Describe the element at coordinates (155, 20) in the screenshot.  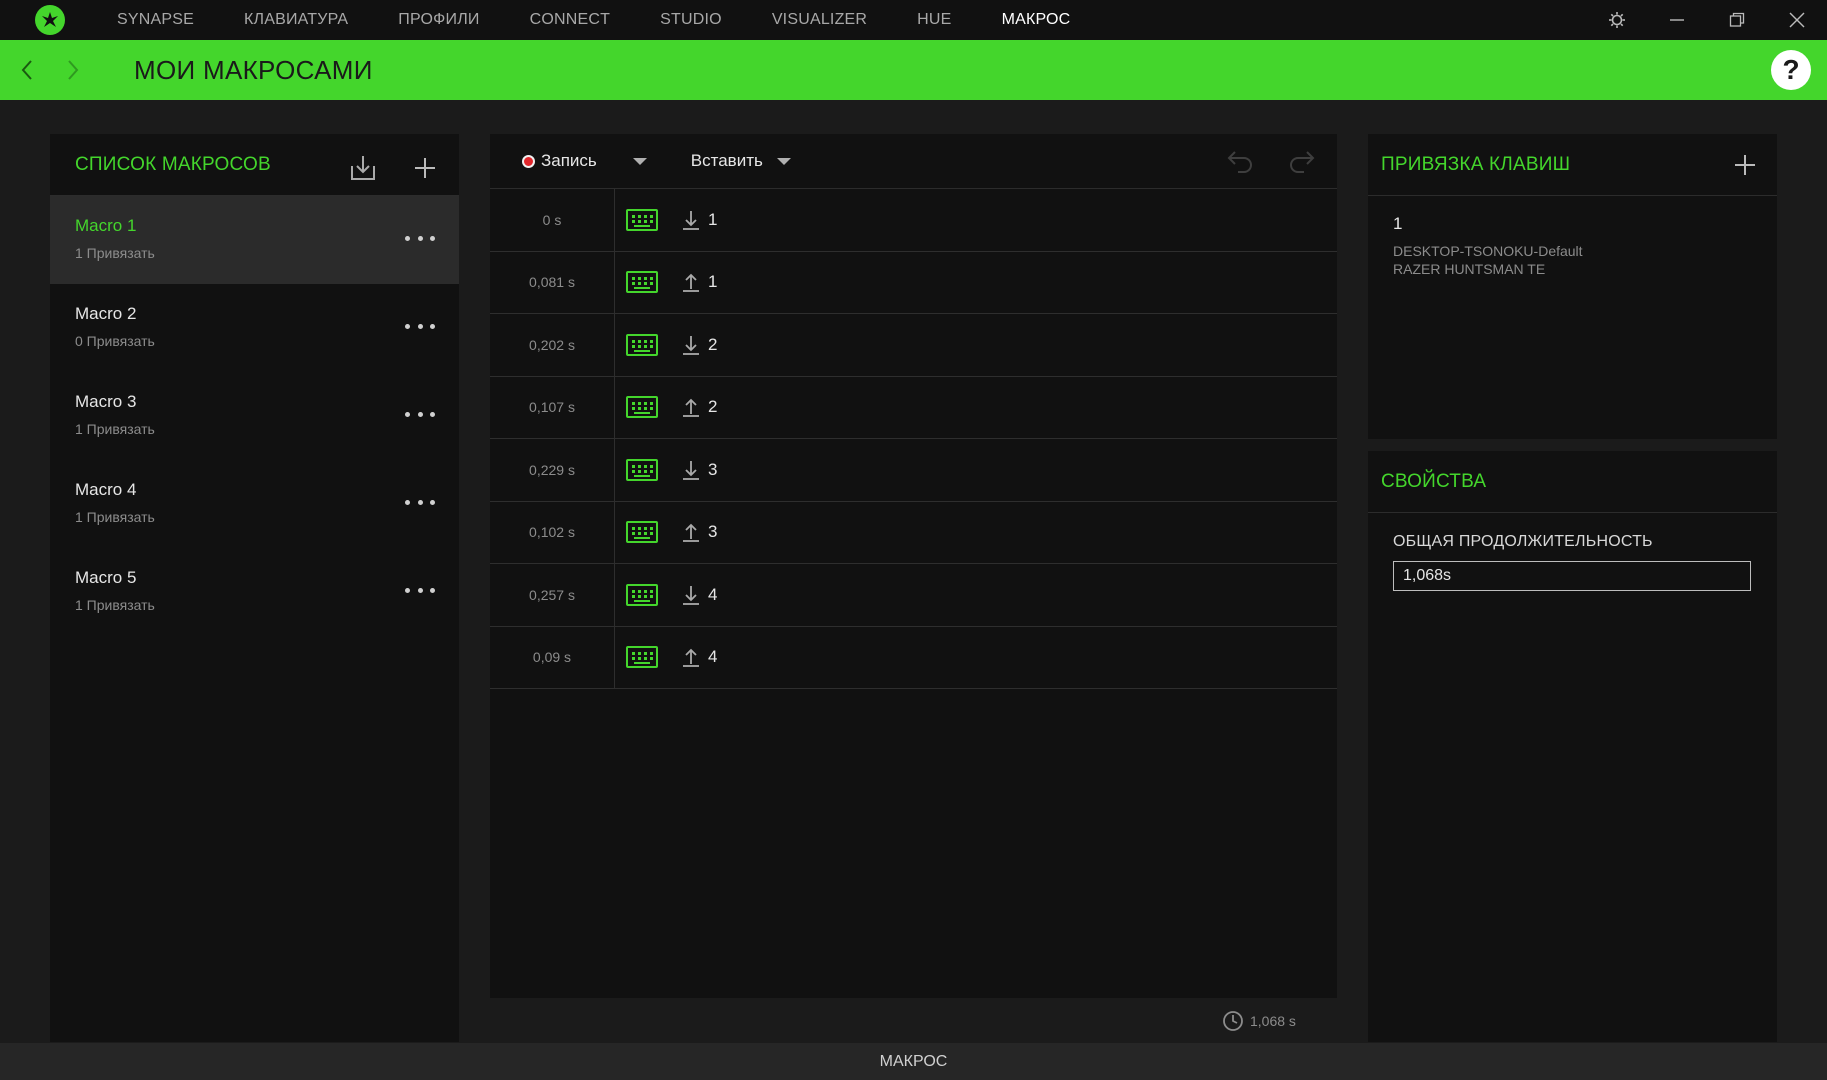
I see `tab-synapse: SYNAPSE` at that location.